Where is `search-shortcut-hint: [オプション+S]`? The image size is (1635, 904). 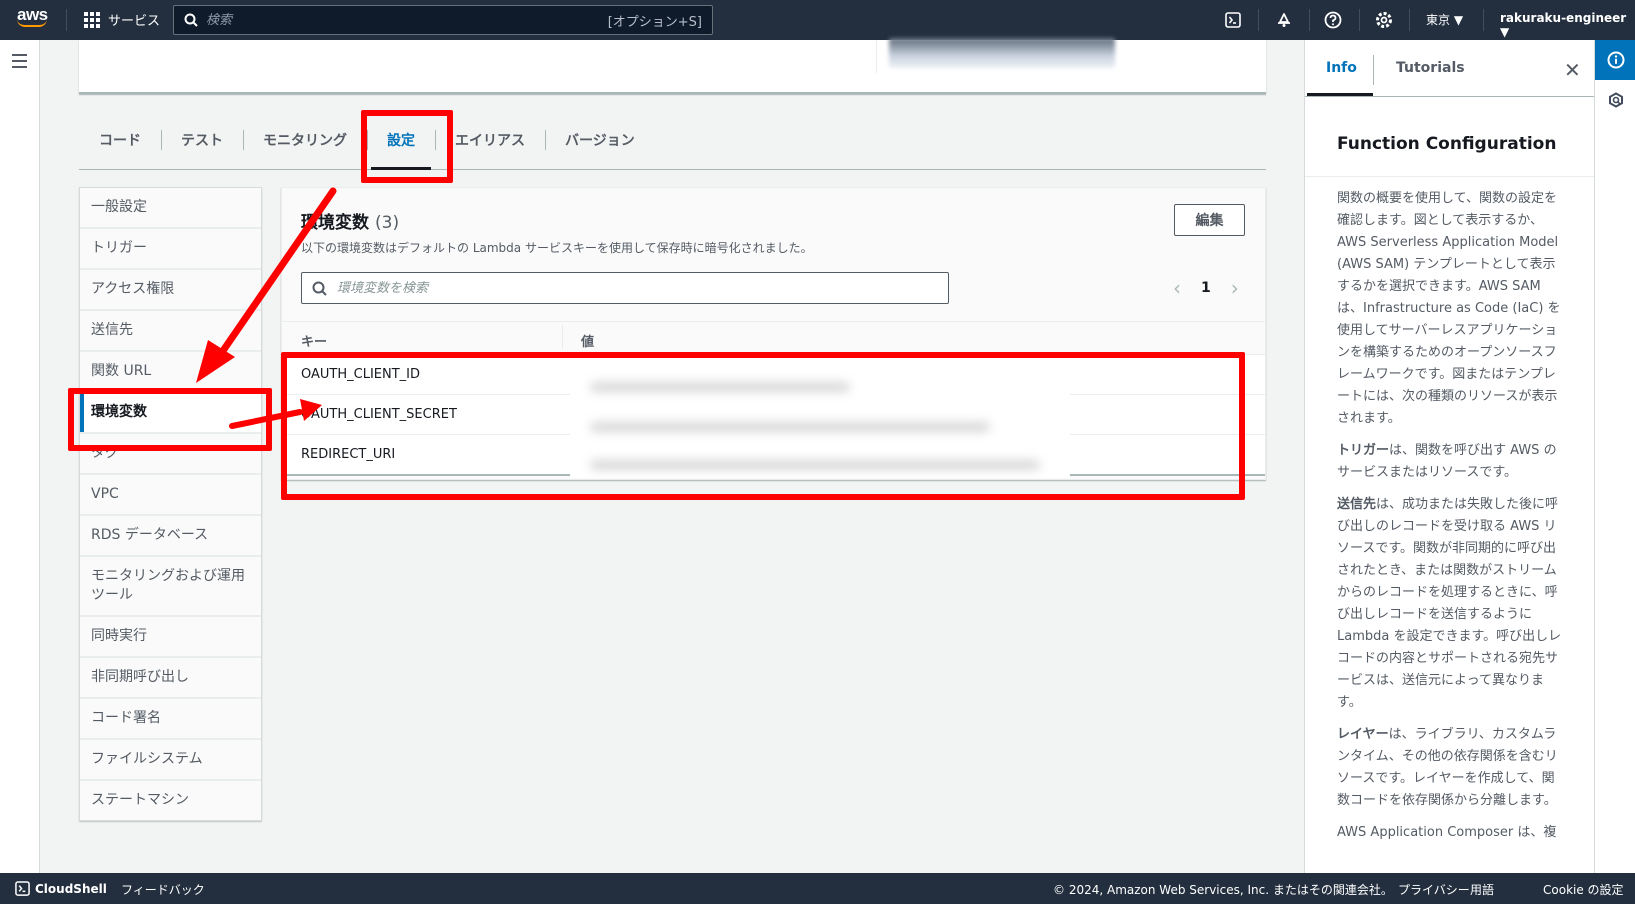 search-shortcut-hint: [オプション+S] is located at coordinates (654, 22).